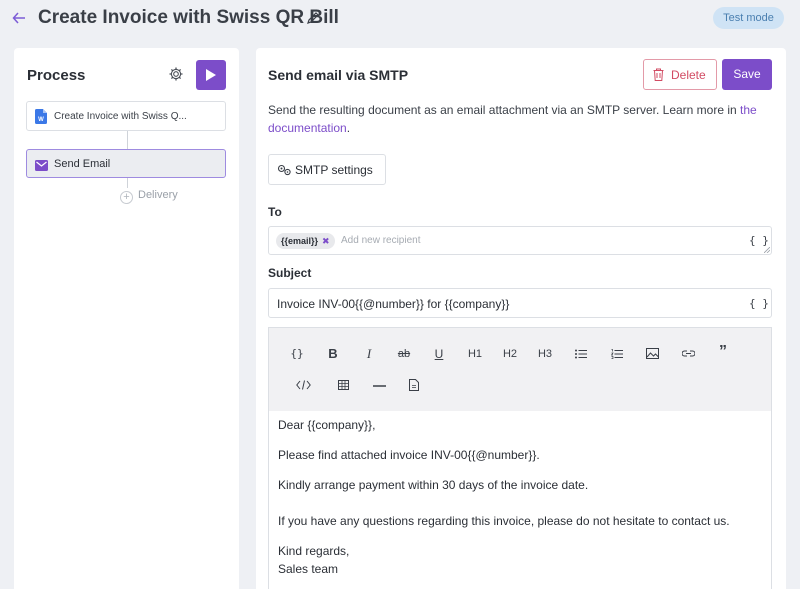  What do you see at coordinates (126, 163) in the screenshot?
I see `step-send-email: Send Email` at bounding box center [126, 163].